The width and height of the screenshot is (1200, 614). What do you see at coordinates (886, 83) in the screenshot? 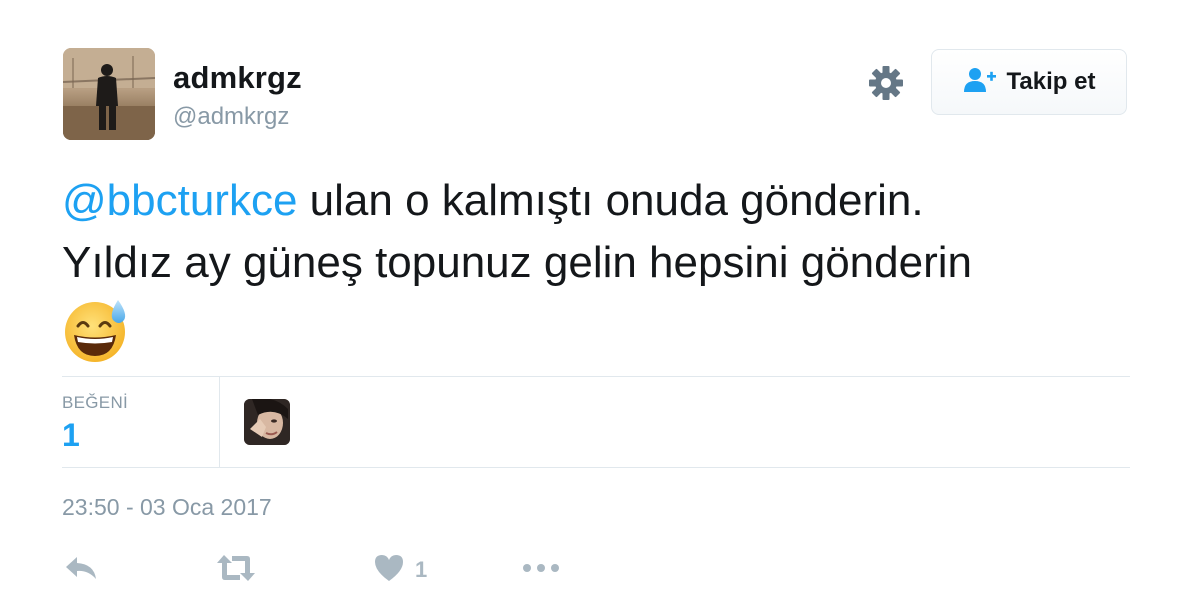
I see `gear-icon` at bounding box center [886, 83].